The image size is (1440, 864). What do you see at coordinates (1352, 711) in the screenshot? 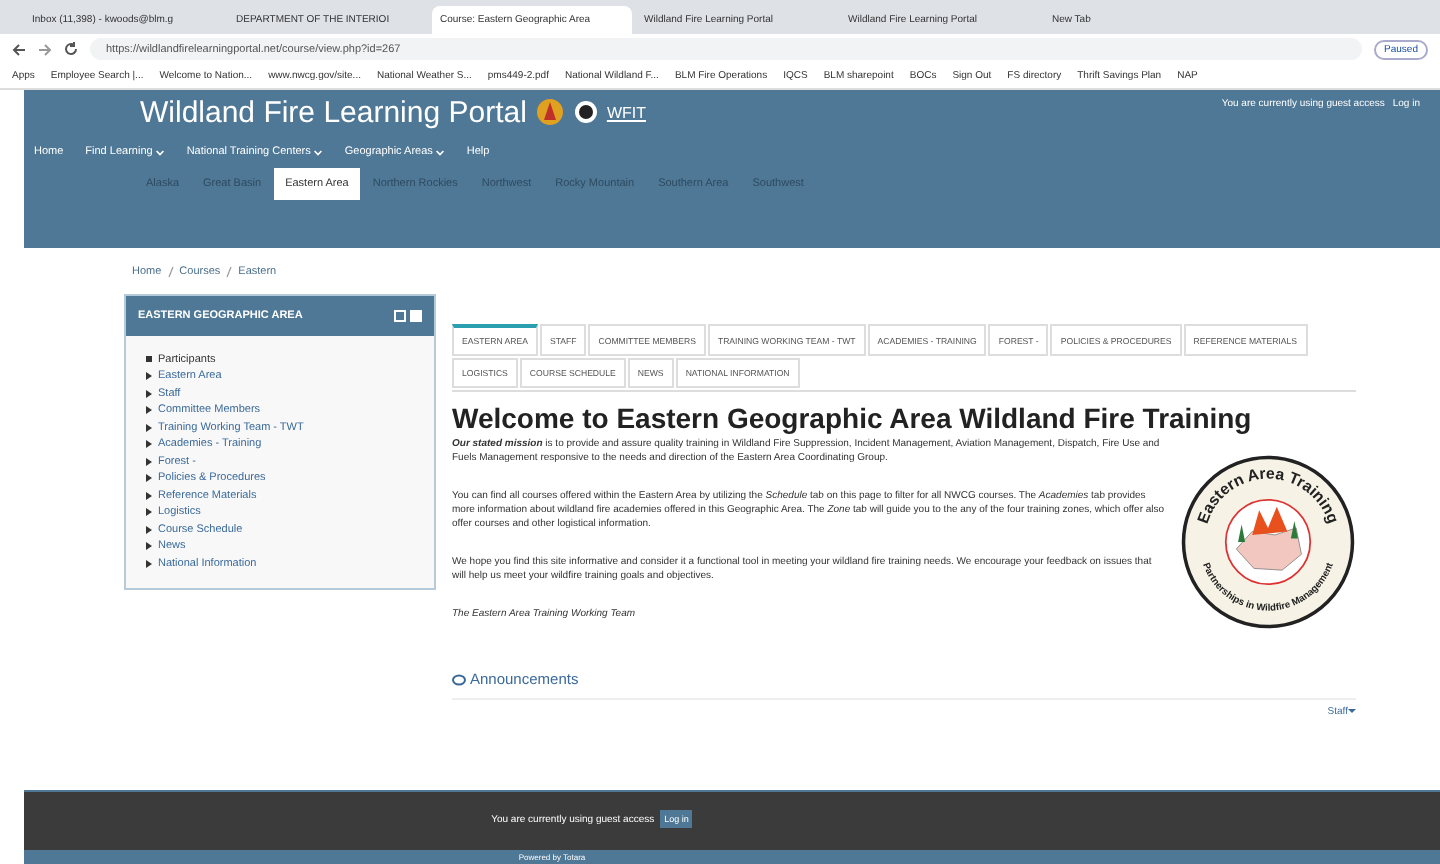
I see `caret-icon` at bounding box center [1352, 711].